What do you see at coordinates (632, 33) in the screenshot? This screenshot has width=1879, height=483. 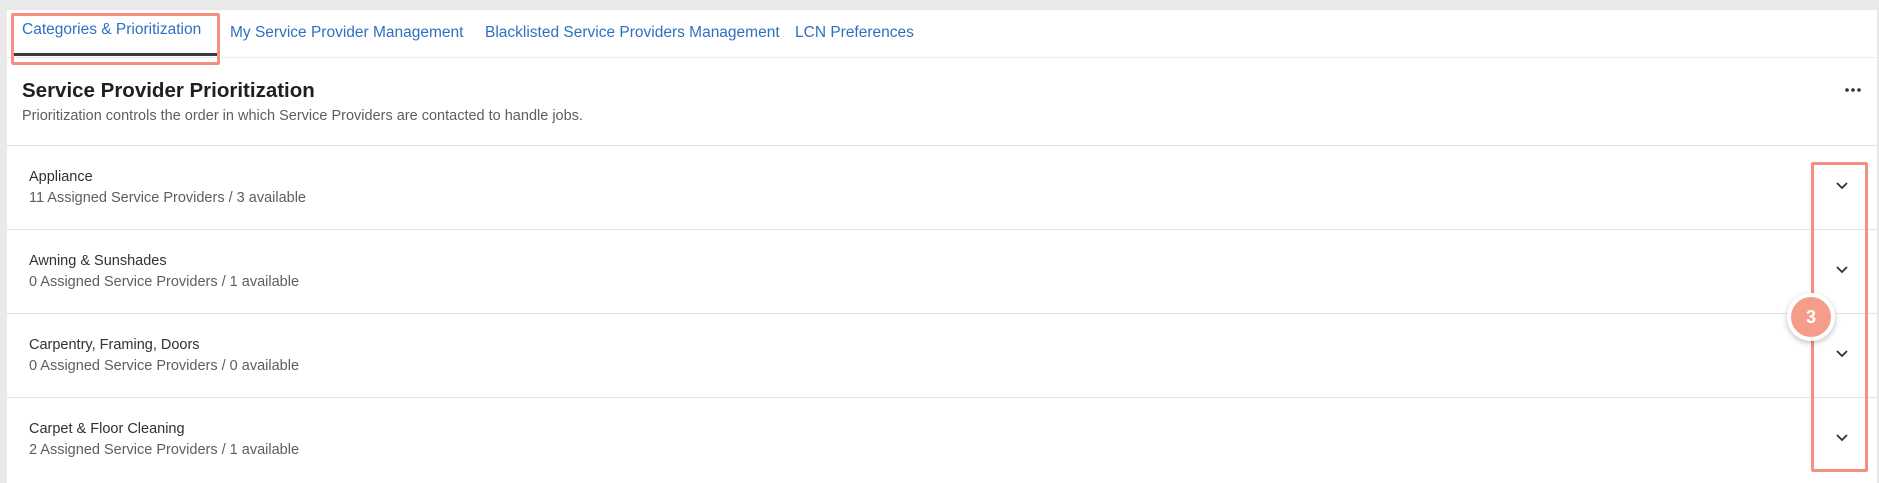 I see `tab-blacklisted-service-providers-management: Blacklisted Service Providers Management` at bounding box center [632, 33].